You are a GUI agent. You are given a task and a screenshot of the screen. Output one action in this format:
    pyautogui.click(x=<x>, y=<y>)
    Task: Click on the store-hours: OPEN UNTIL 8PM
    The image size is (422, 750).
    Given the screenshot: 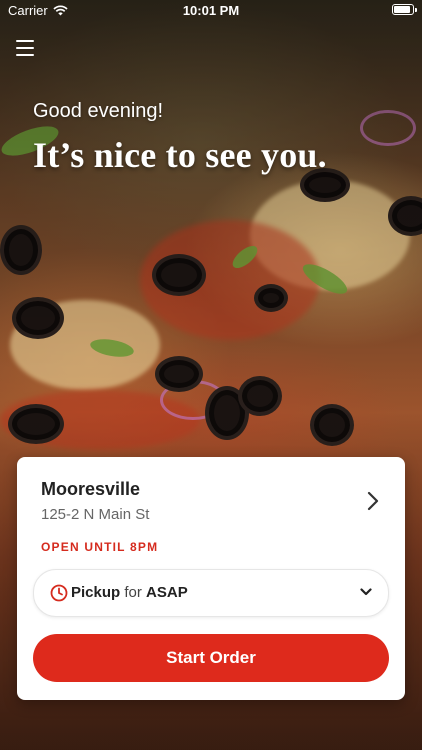 What is the action you would take?
    pyautogui.click(x=100, y=547)
    